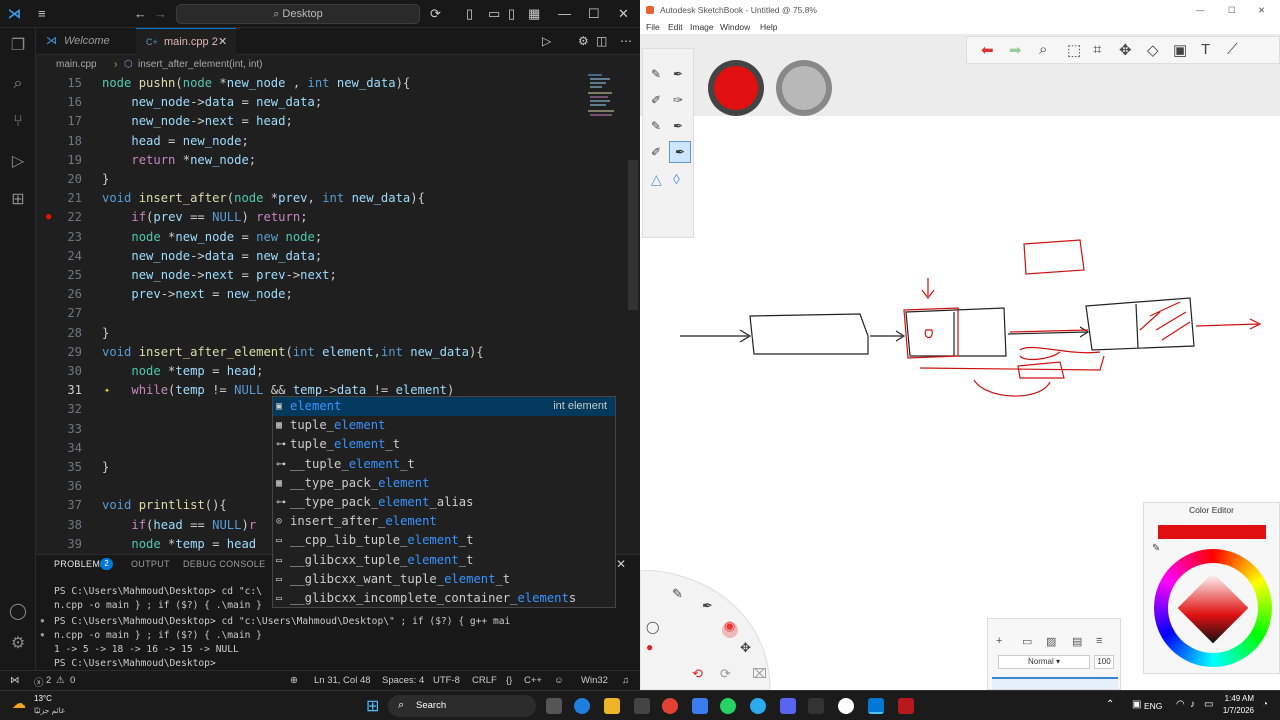 The image size is (1280, 720). Describe the element at coordinates (222, 42) in the screenshot. I see `close-tab-icon: ✕` at that location.